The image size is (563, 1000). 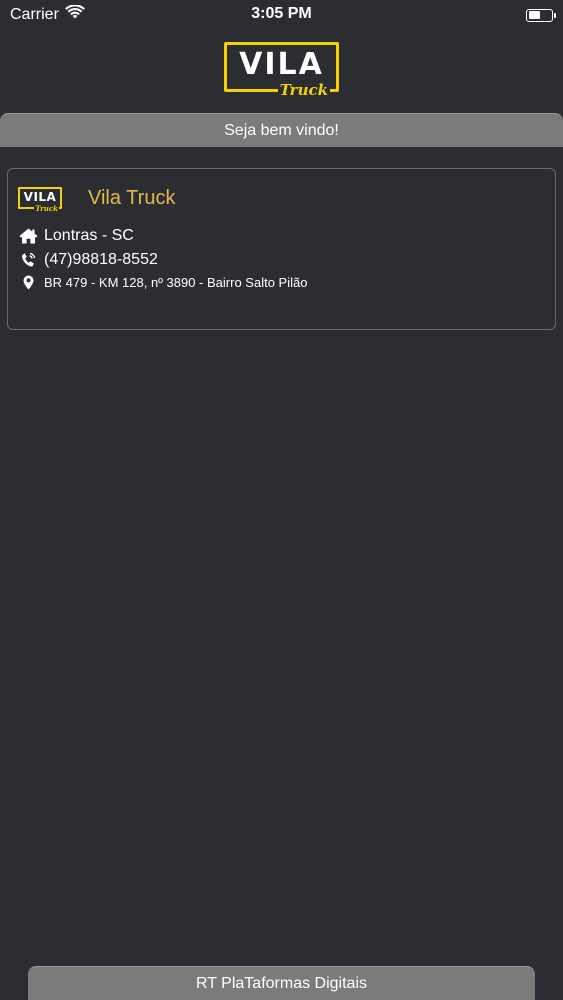 What do you see at coordinates (89, 235) in the screenshot?
I see `city-text: Lontras - SC` at bounding box center [89, 235].